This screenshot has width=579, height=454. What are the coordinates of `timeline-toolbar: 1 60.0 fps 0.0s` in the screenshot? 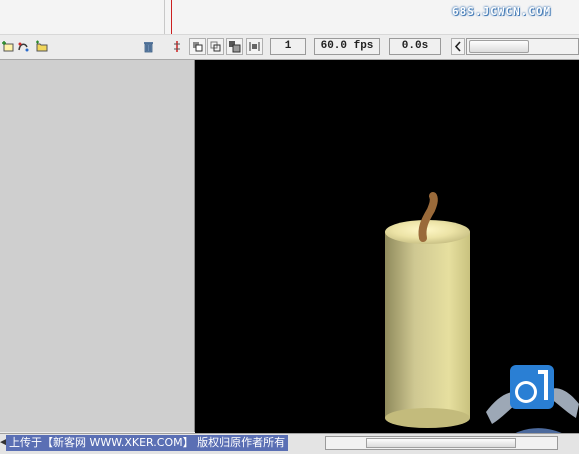 It's located at (289, 47).